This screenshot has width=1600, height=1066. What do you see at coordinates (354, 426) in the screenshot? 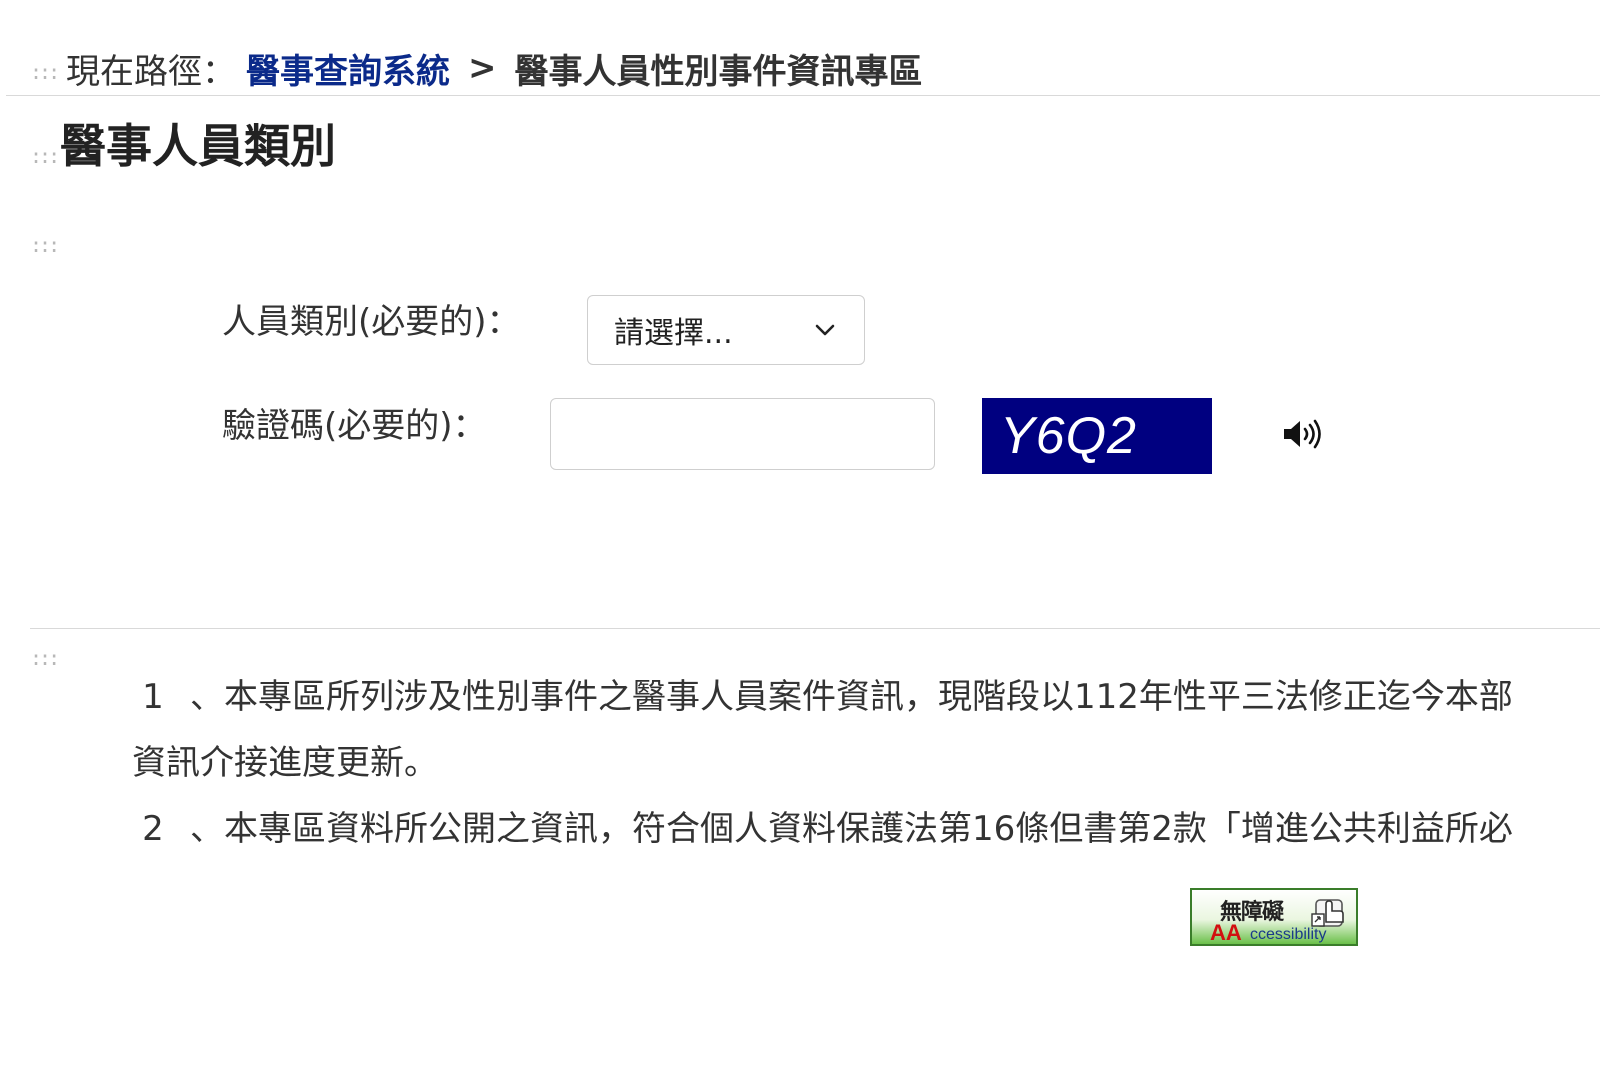
I see `captcha-label: 驗證碼(必要的)：` at bounding box center [354, 426].